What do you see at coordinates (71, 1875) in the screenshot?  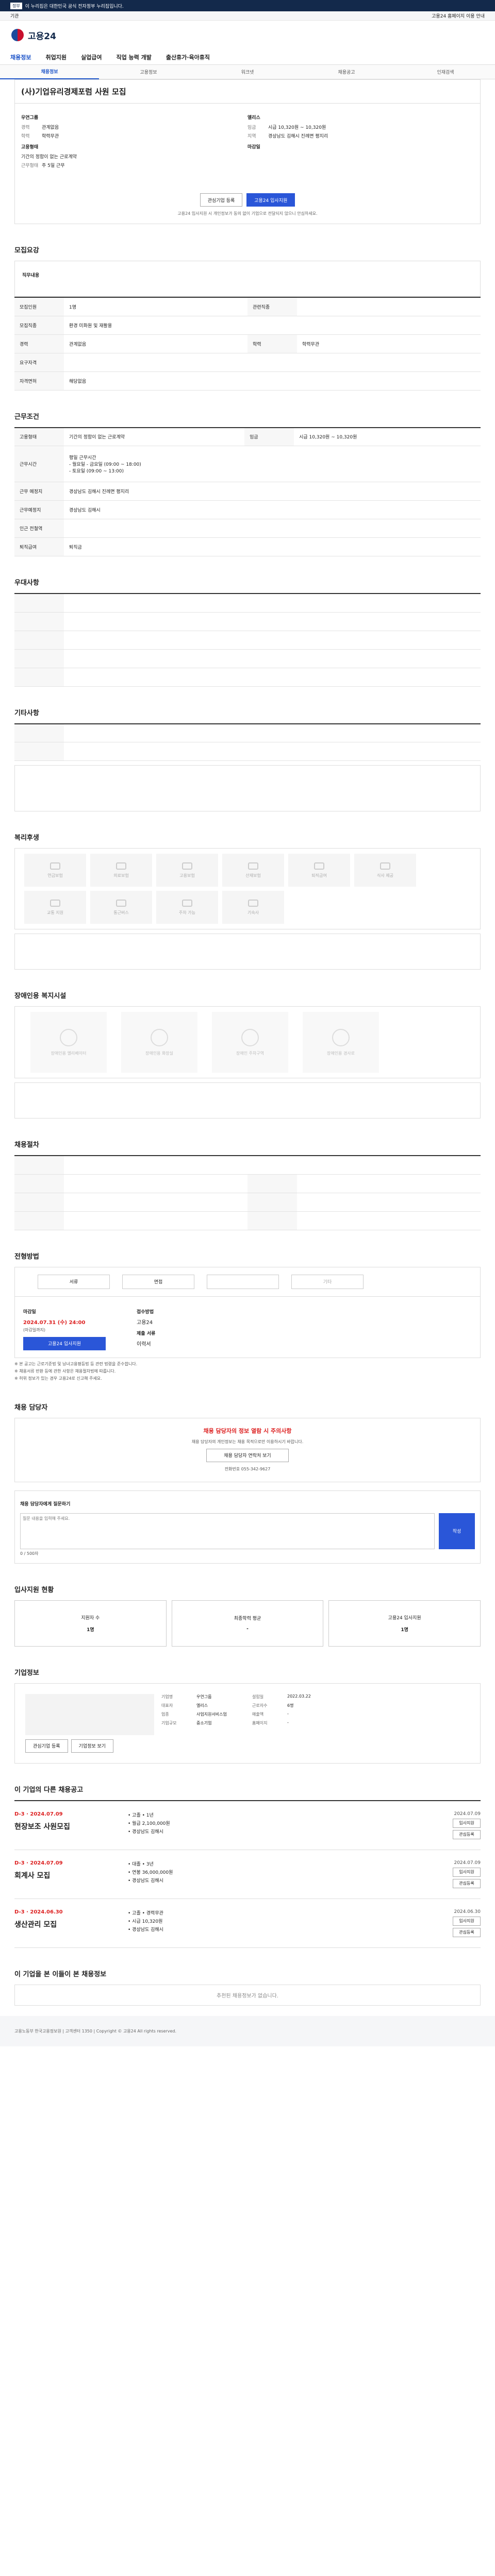 I see `other-job-title: 회계사 모집` at bounding box center [71, 1875].